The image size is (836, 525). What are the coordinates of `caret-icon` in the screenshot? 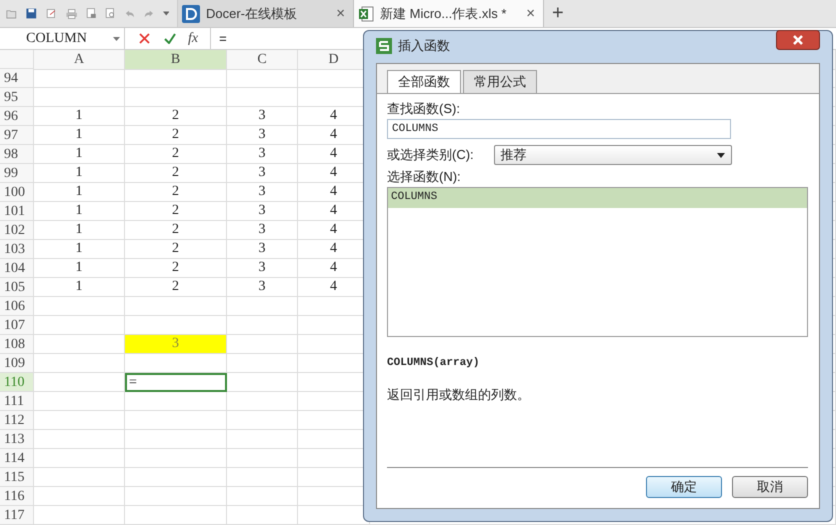 It's located at (720, 155).